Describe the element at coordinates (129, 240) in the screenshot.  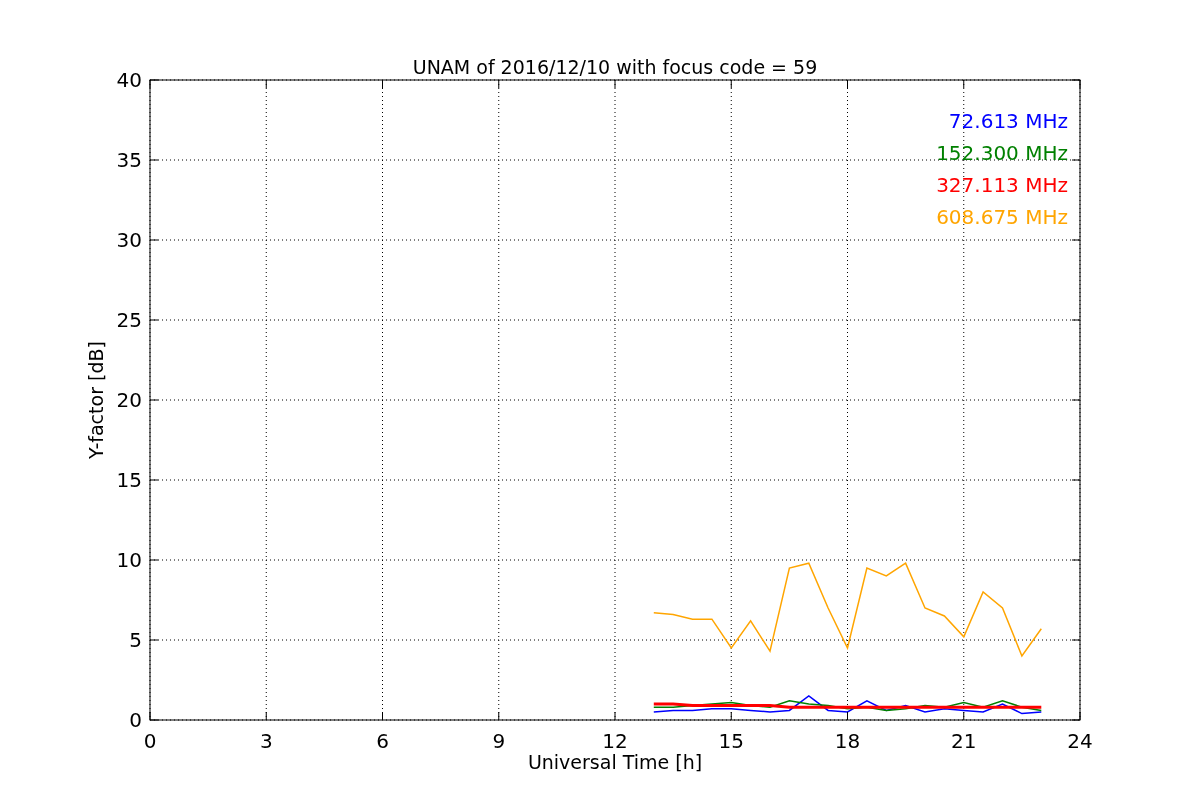
I see `y-tick-label: 30` at that location.